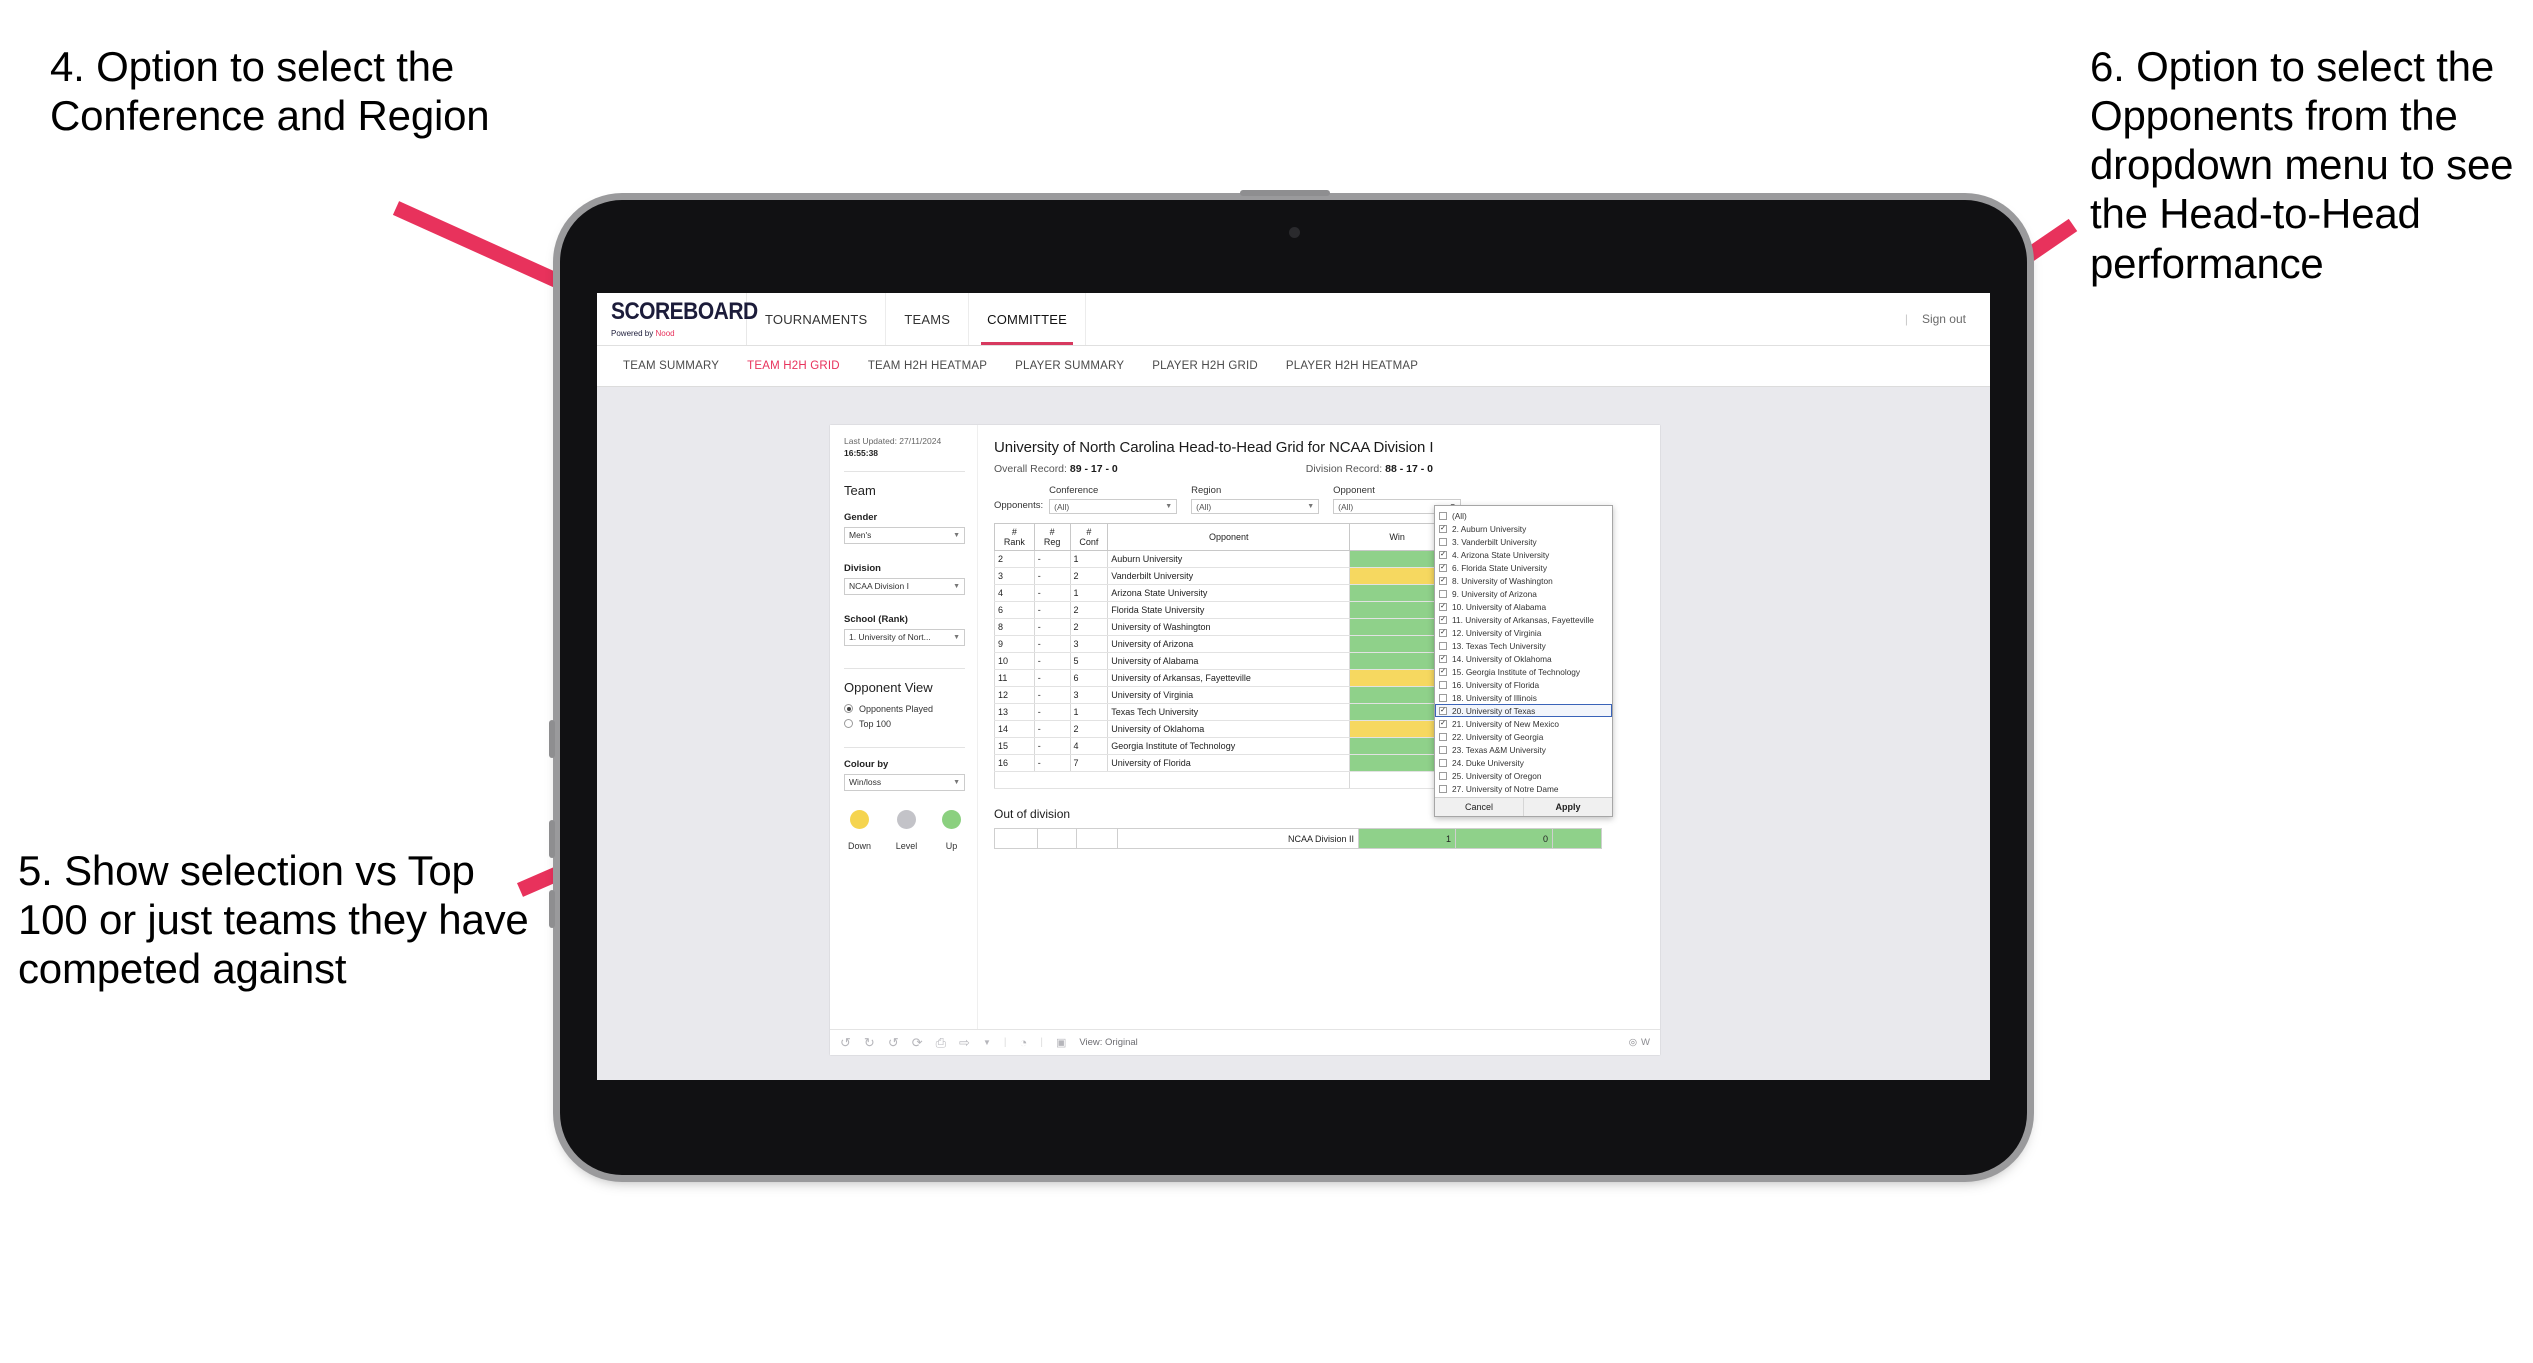 This screenshot has height=1363, width=2533. I want to click on watch-area: ◎ W, so click(1639, 1042).